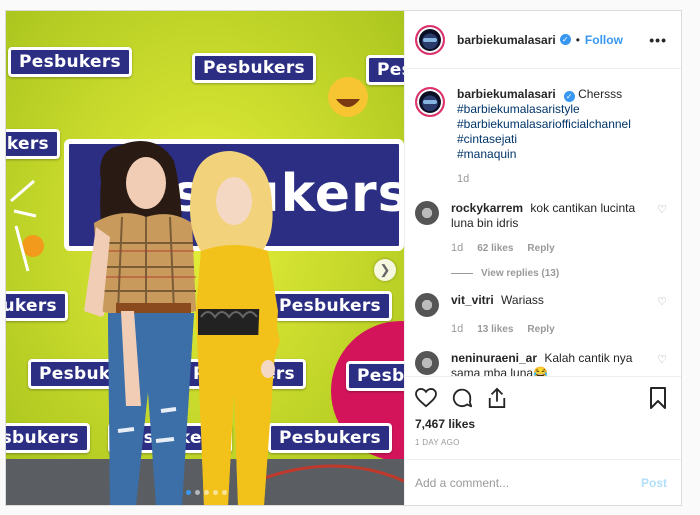 The width and height of the screenshot is (700, 515). Describe the element at coordinates (520, 273) in the screenshot. I see `view-replies-label: View replies (13)` at that location.